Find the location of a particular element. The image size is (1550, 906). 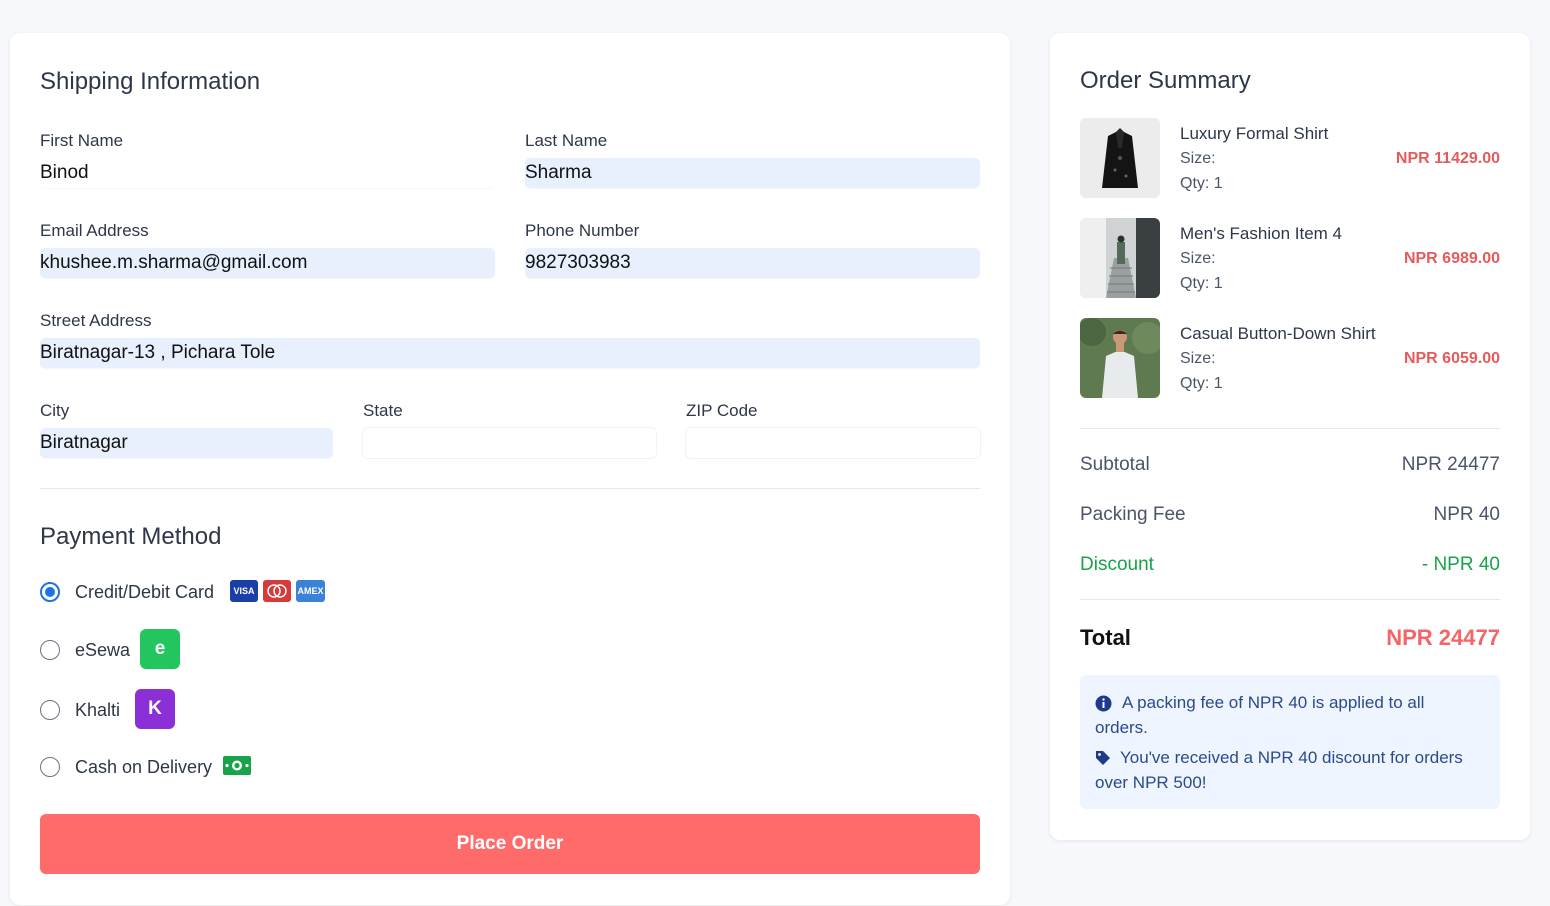

khalti-label: Khalti is located at coordinates (98, 710).